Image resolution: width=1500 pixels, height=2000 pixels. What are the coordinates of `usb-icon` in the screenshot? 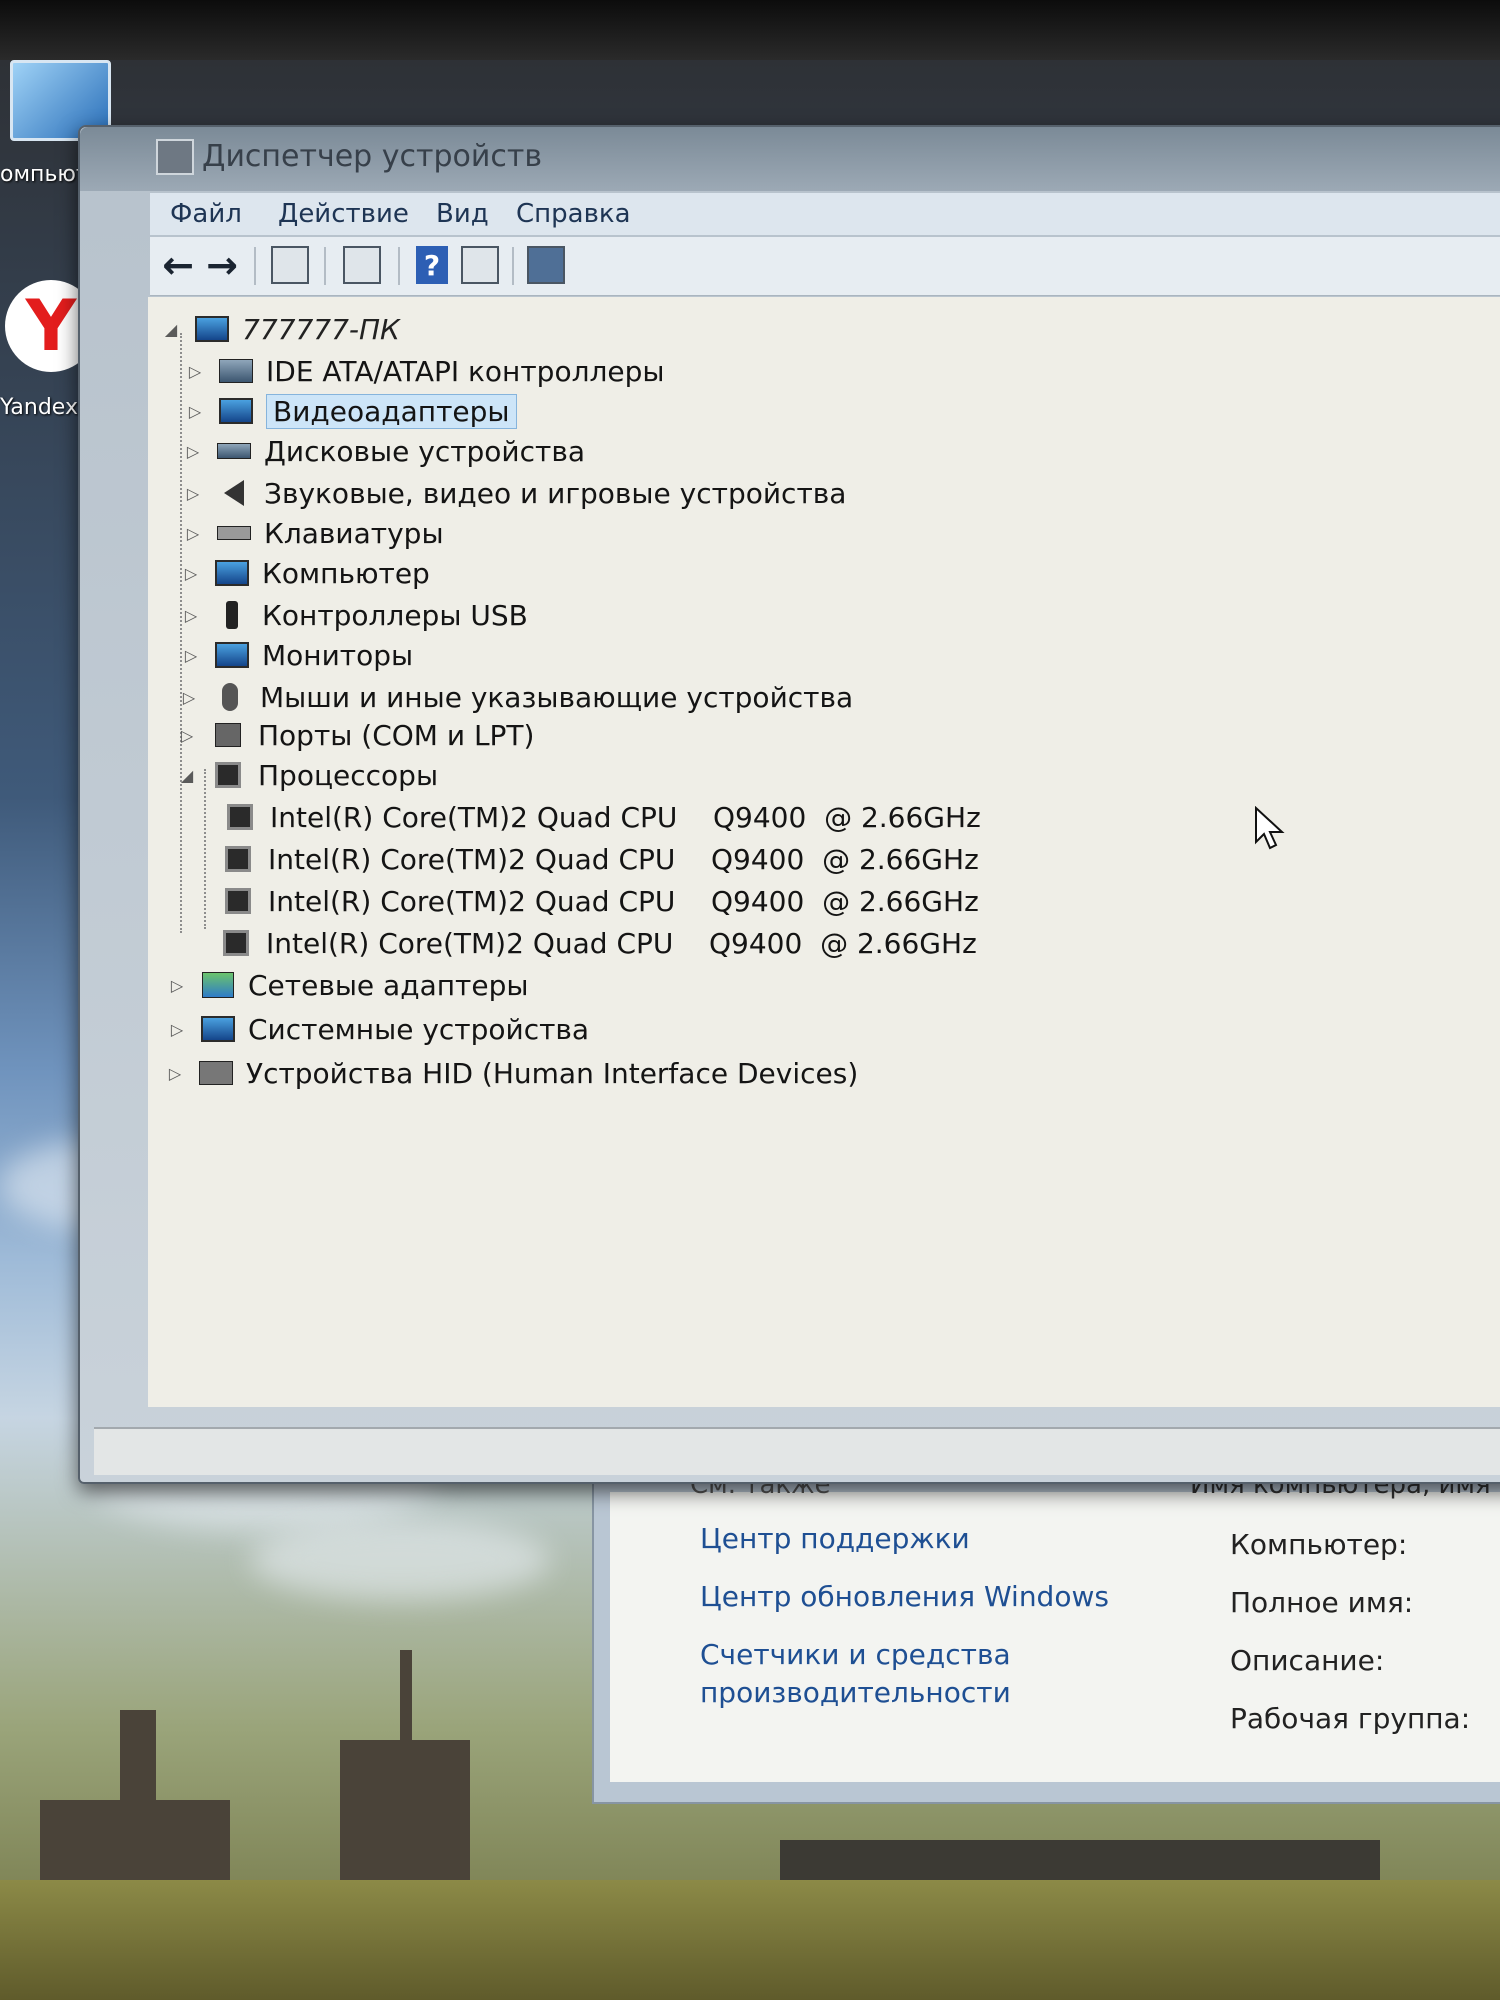 It's located at (232, 615).